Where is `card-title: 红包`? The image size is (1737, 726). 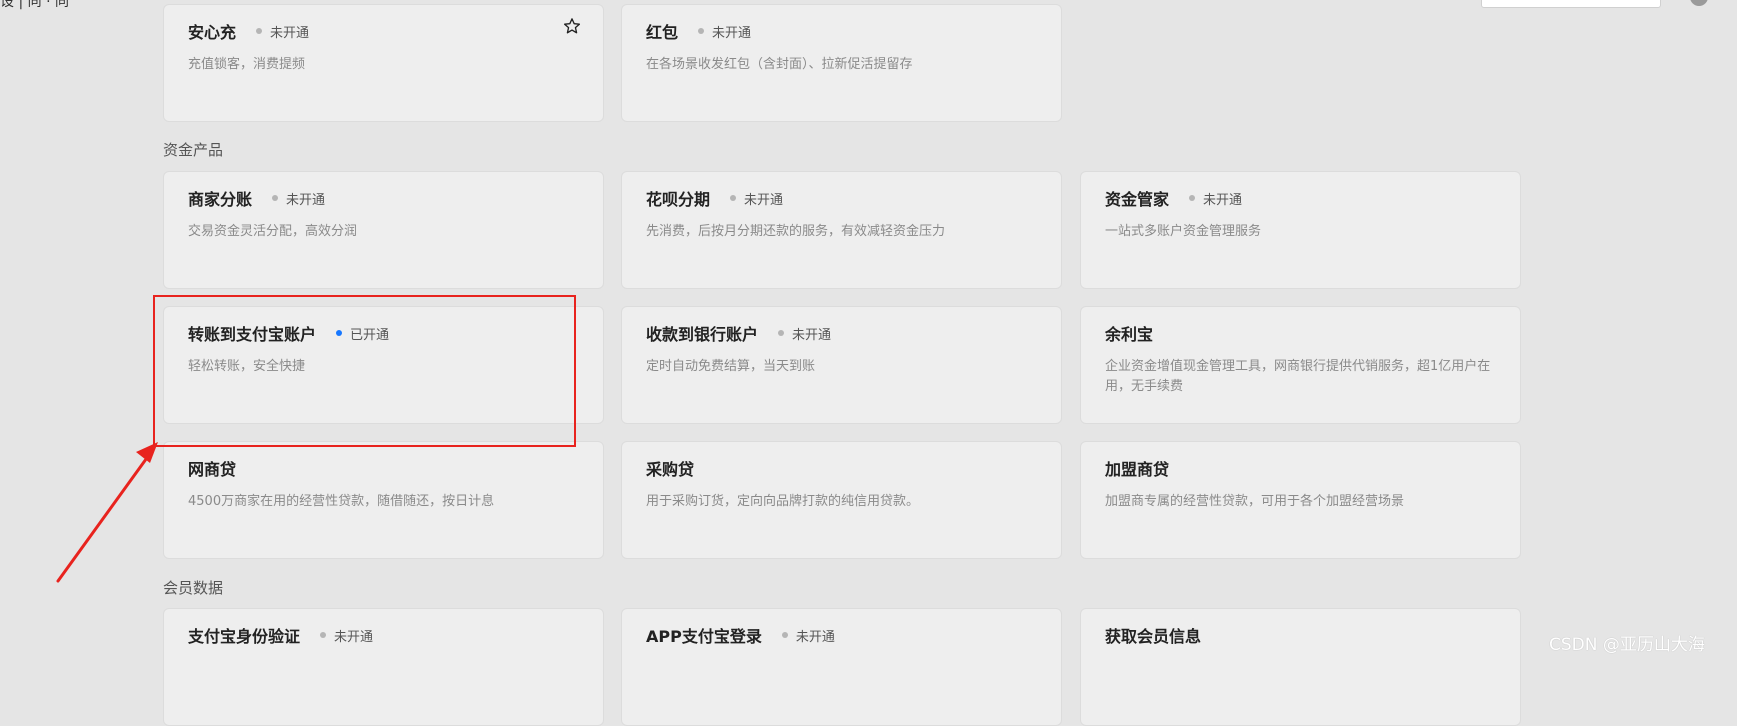 card-title: 红包 is located at coordinates (662, 32).